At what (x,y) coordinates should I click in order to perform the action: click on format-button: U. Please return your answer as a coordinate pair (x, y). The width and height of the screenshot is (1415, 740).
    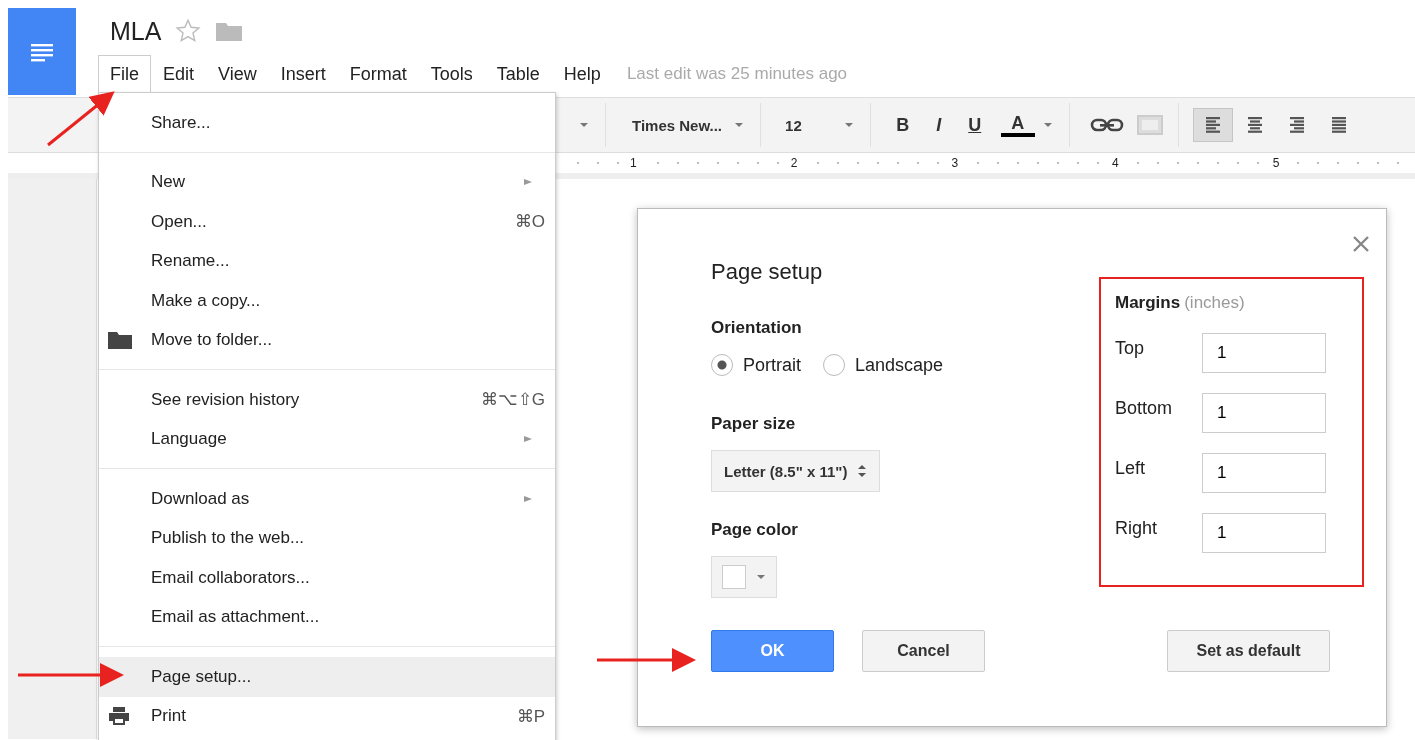
    Looking at the image, I should click on (974, 125).